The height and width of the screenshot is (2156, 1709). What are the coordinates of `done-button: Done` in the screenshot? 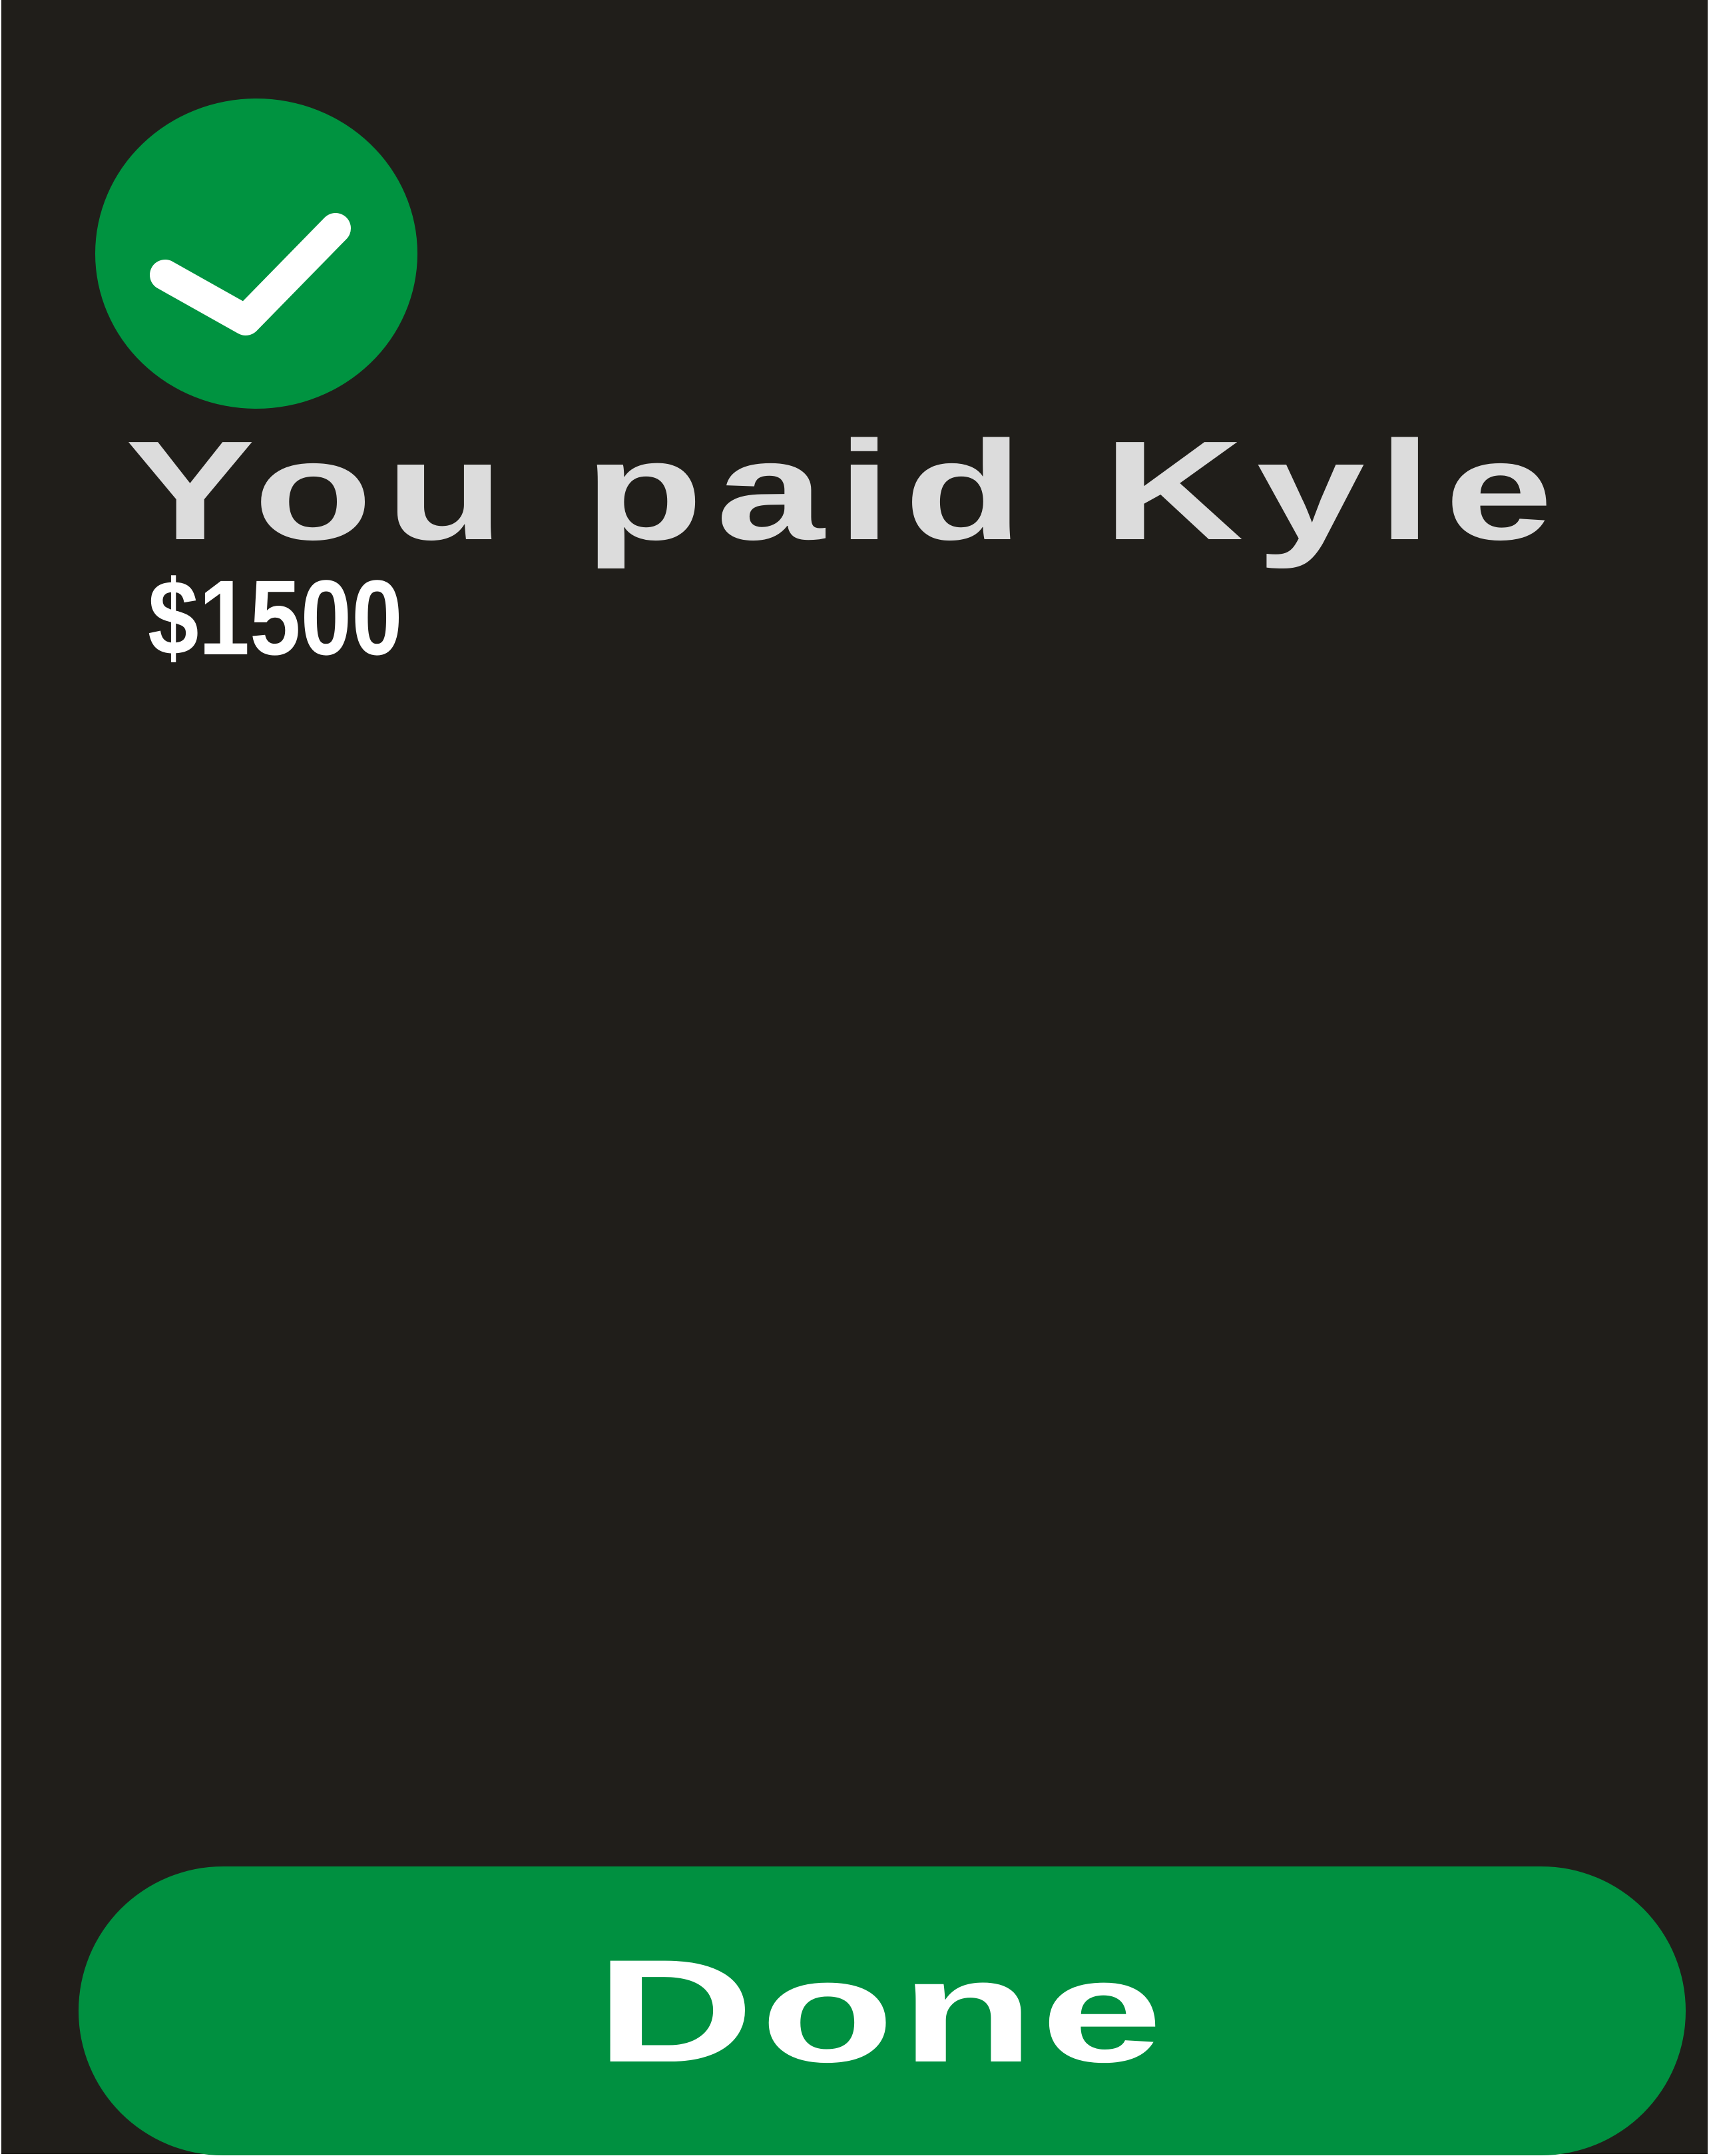 It's located at (883, 2010).